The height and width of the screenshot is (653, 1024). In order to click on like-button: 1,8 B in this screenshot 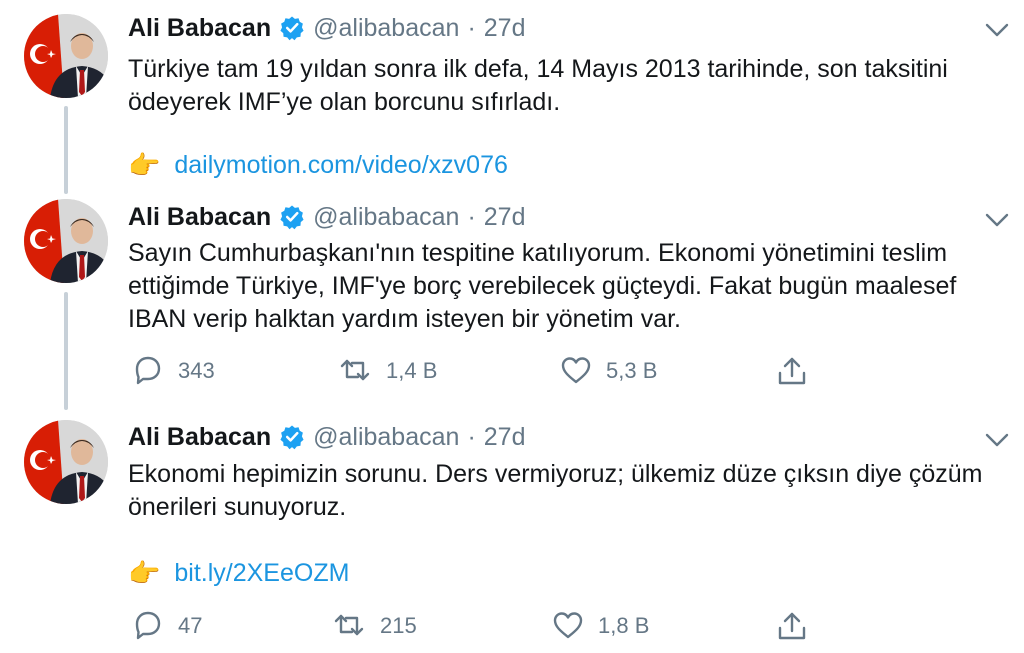, I will do `click(600, 626)`.